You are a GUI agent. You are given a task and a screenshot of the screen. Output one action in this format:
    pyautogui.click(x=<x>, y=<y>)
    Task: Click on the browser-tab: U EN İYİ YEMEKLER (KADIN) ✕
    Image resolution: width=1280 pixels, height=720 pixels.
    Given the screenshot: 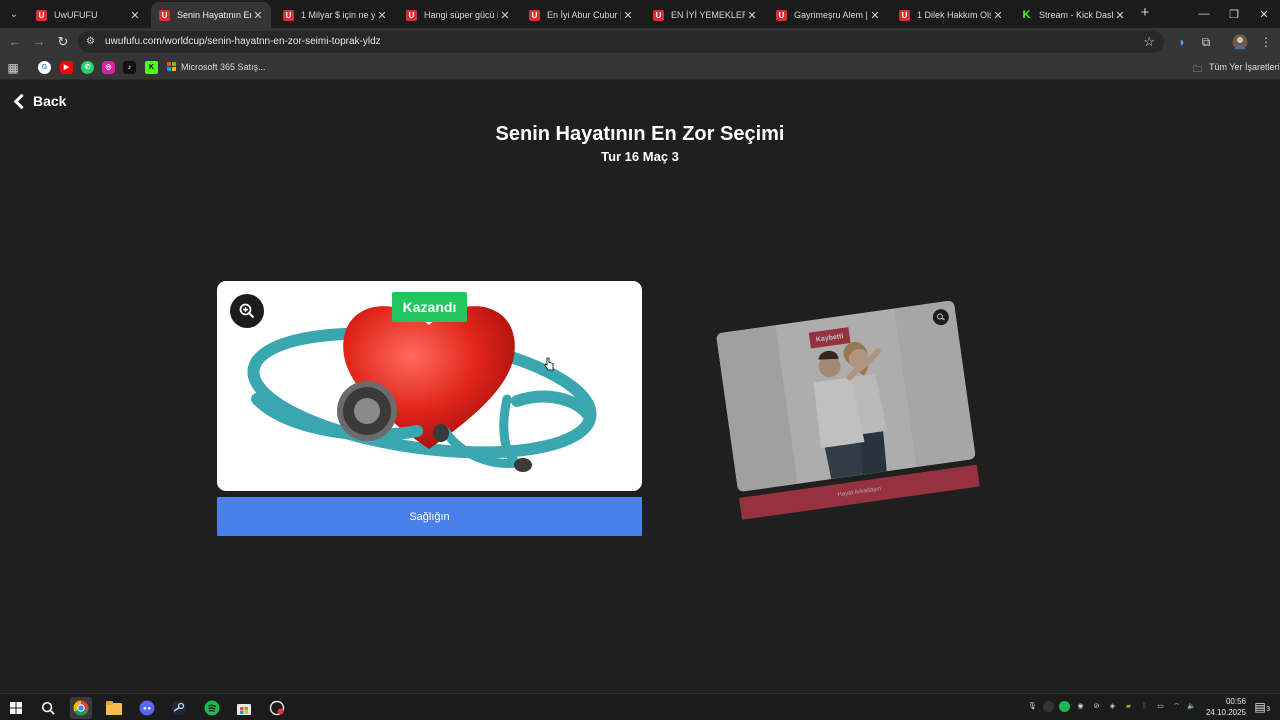 What is the action you would take?
    pyautogui.click(x=705, y=15)
    